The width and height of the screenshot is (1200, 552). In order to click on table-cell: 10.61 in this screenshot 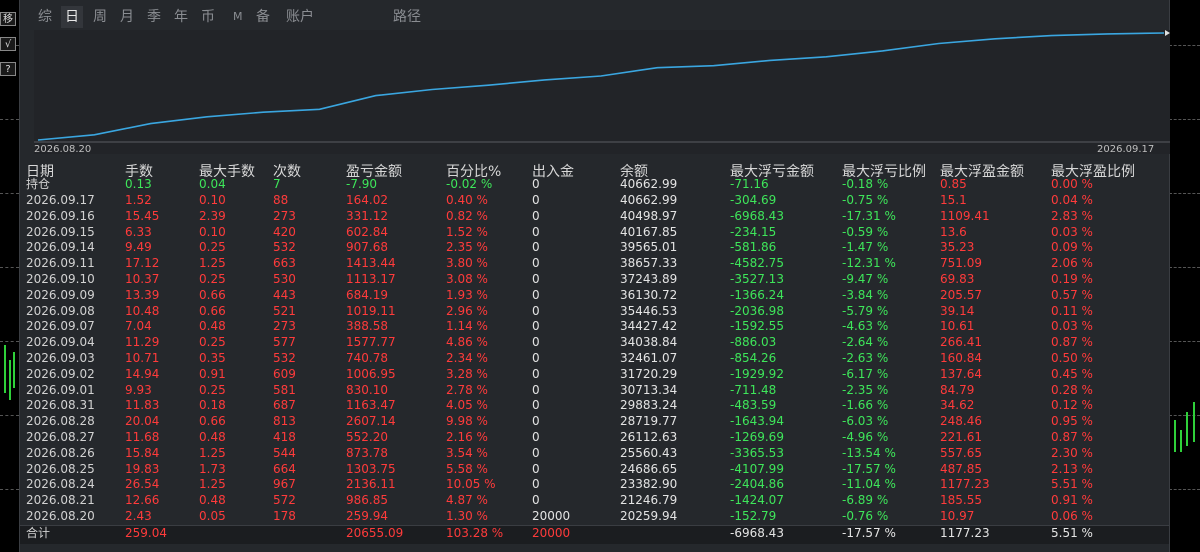, I will do `click(957, 326)`.